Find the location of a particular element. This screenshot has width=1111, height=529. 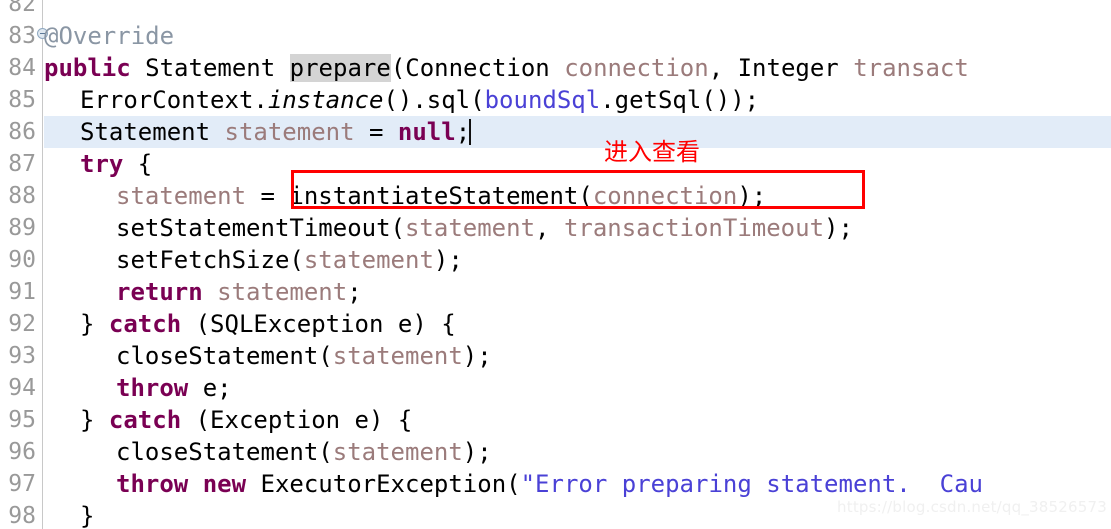

code-line-84-comma: , Integer is located at coordinates (781, 68).